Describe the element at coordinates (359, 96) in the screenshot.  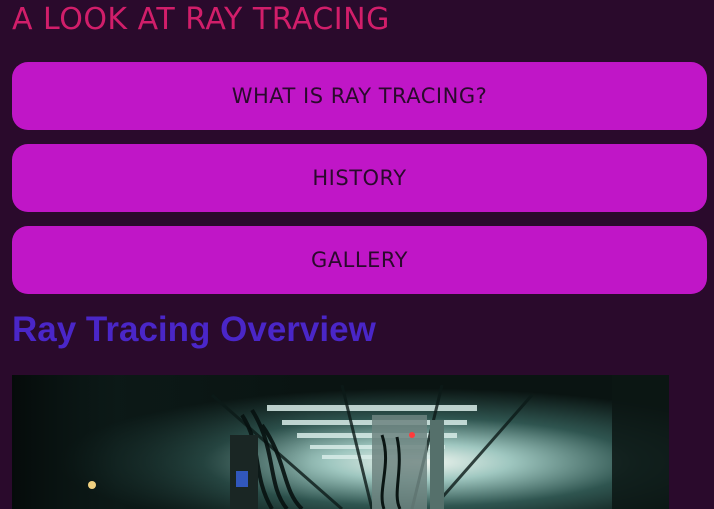
I see `what-is-ray-tracing-button: WHAT IS RAY TRACING?` at that location.